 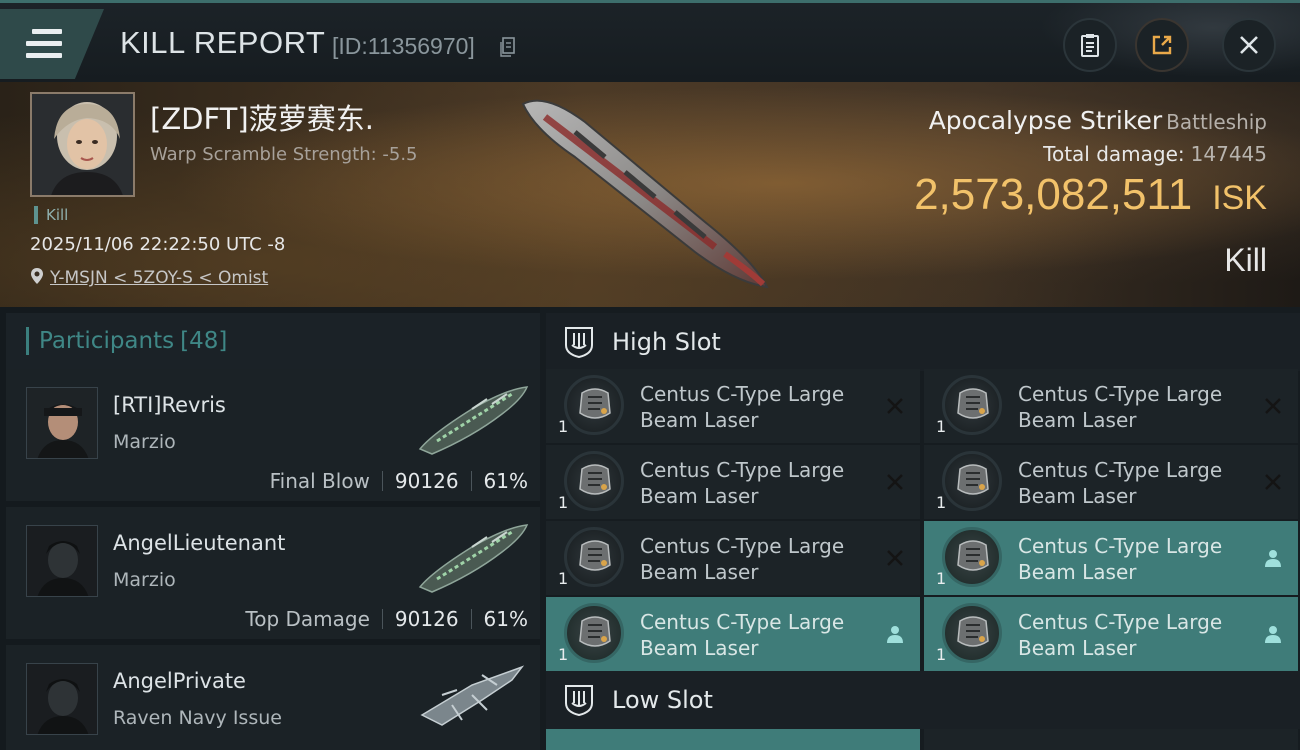 What do you see at coordinates (262, 117) in the screenshot?
I see `victim-name: [ZDFT]菠萝赛东.` at bounding box center [262, 117].